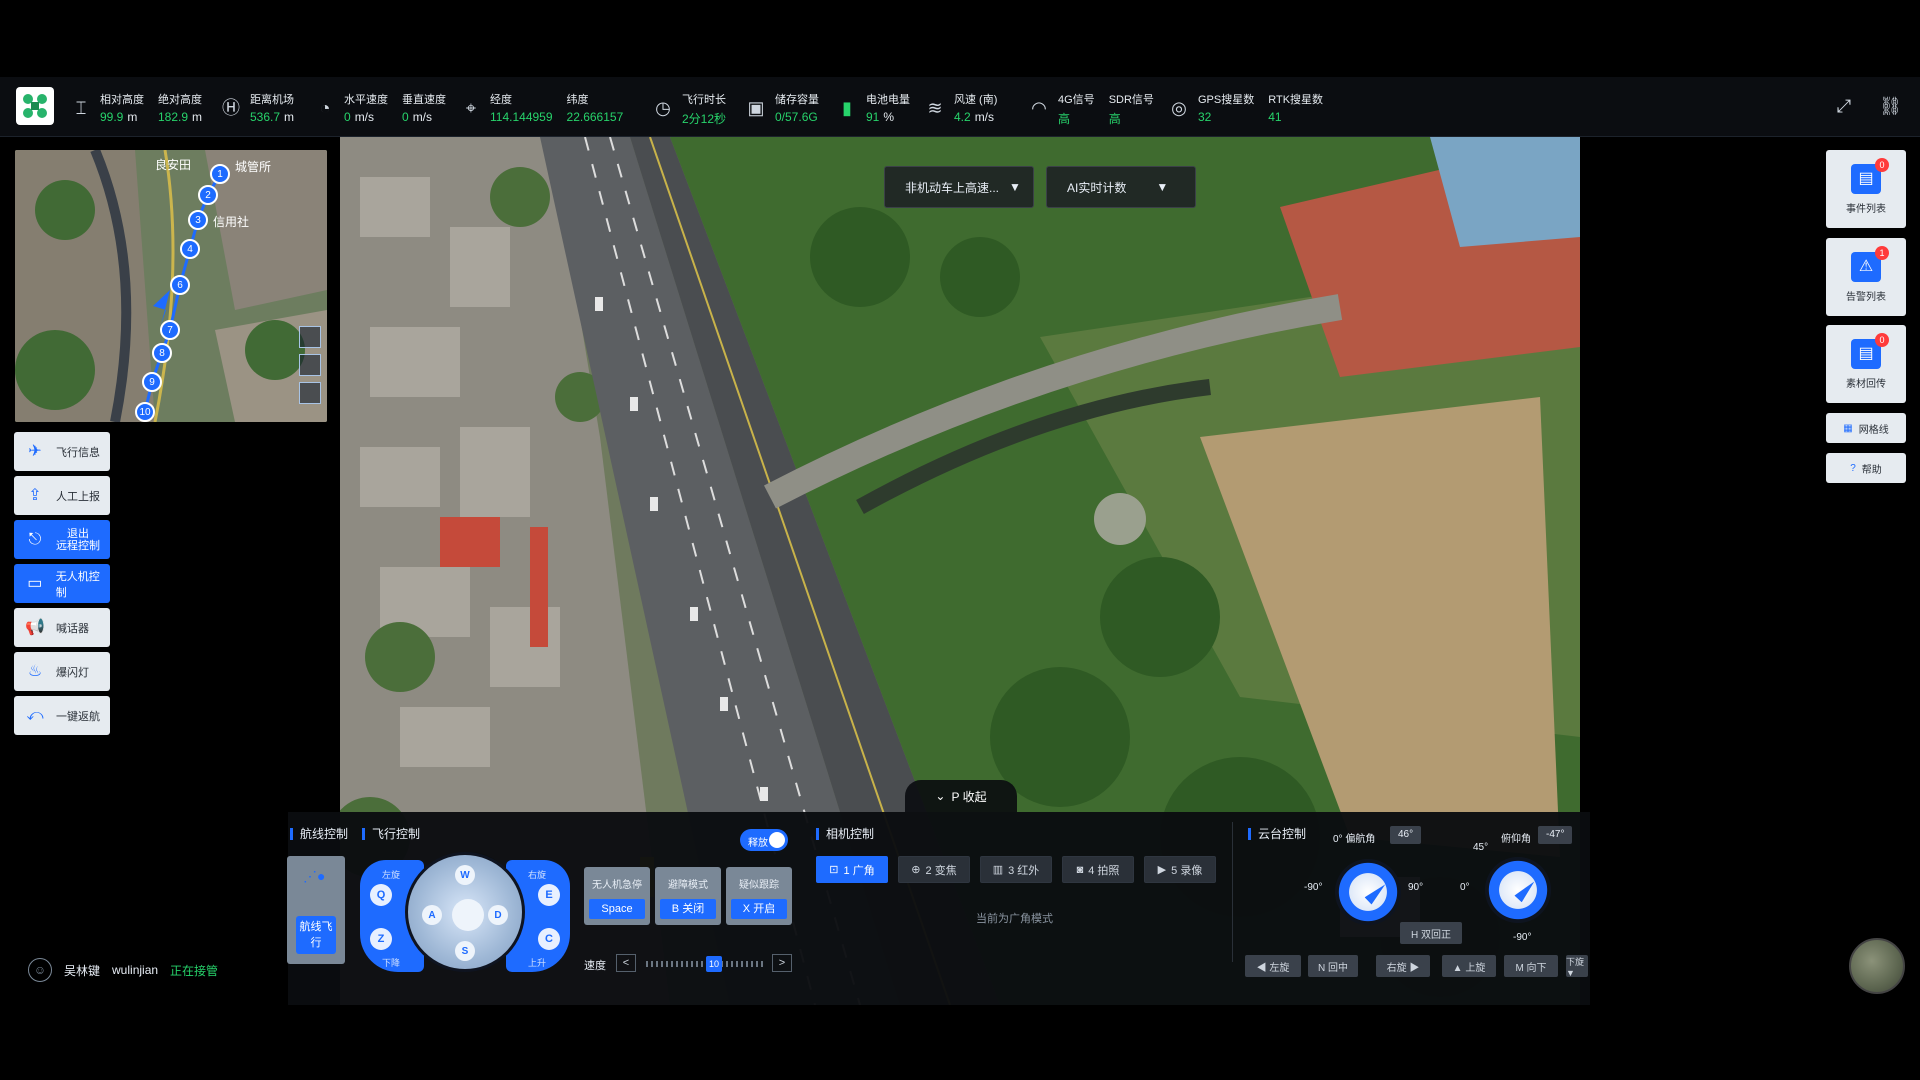 This screenshot has height=1080, width=1920. I want to click on key-d-button: D, so click(498, 915).